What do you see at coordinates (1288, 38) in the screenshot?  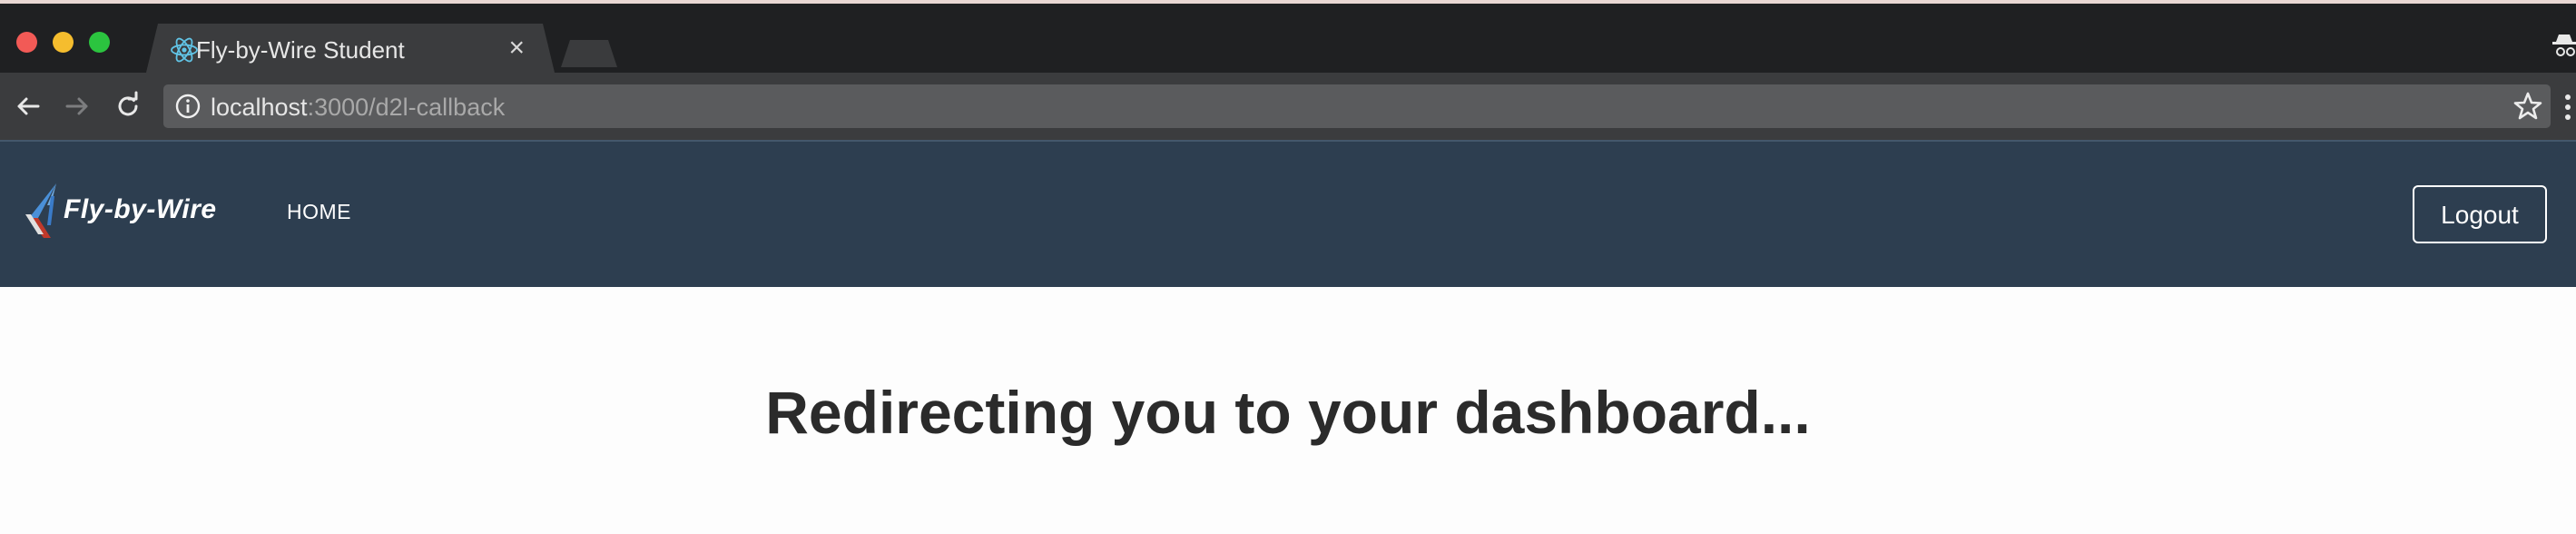 I see `browser-titlebar: Fly-by-Wire Student ×` at bounding box center [1288, 38].